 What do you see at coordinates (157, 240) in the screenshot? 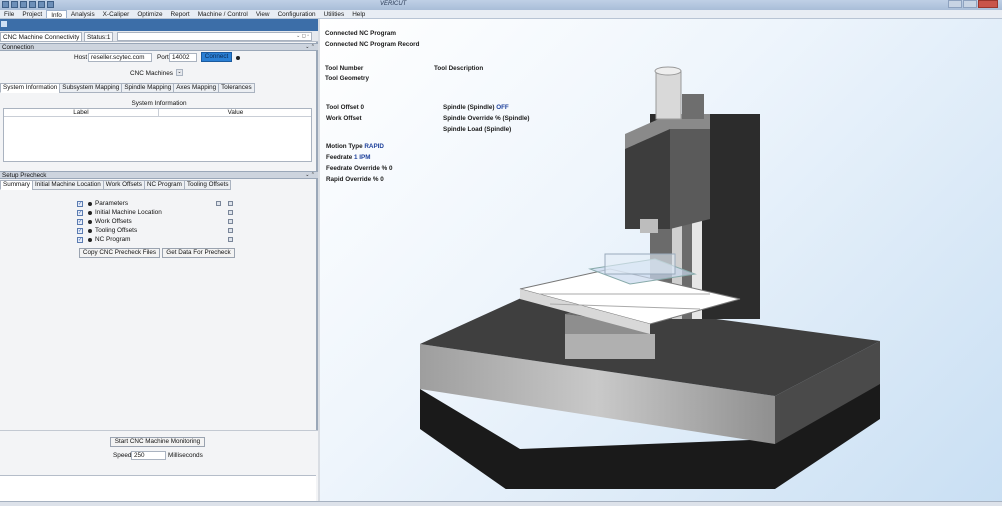
I see `precheck-item-nc-program: ✓ NC Program` at bounding box center [157, 240].